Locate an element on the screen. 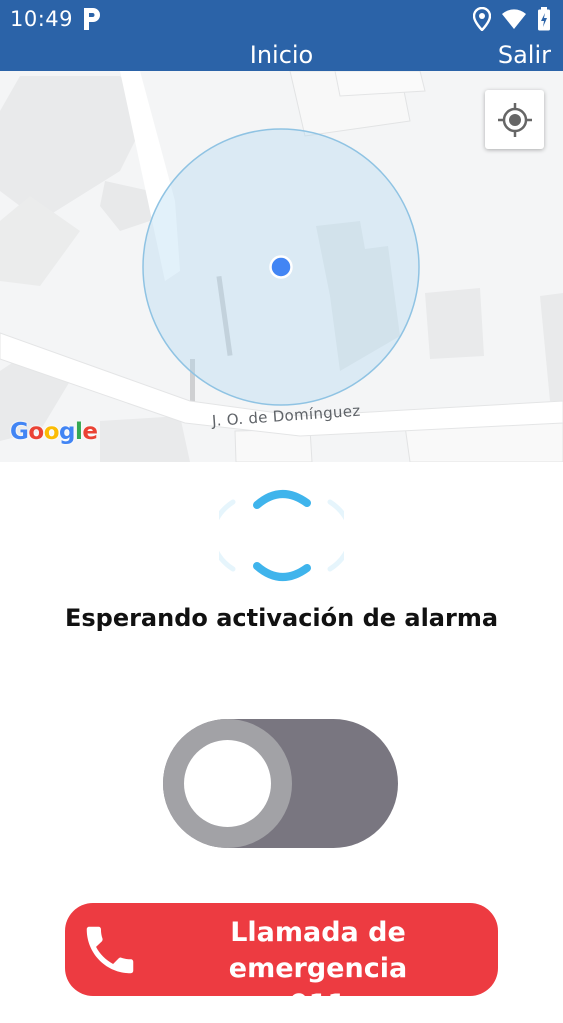 The image size is (563, 1023). crosshair-icon is located at coordinates (514, 119).